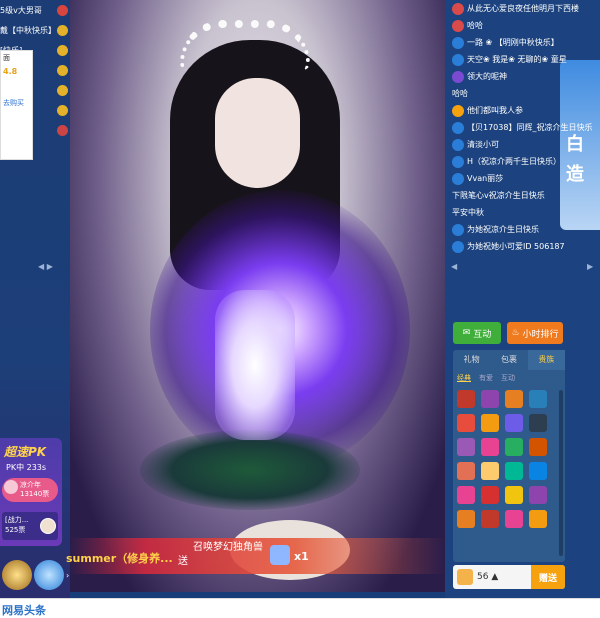  What do you see at coordinates (561, 473) in the screenshot?
I see `gift-scrollbar` at bounding box center [561, 473].